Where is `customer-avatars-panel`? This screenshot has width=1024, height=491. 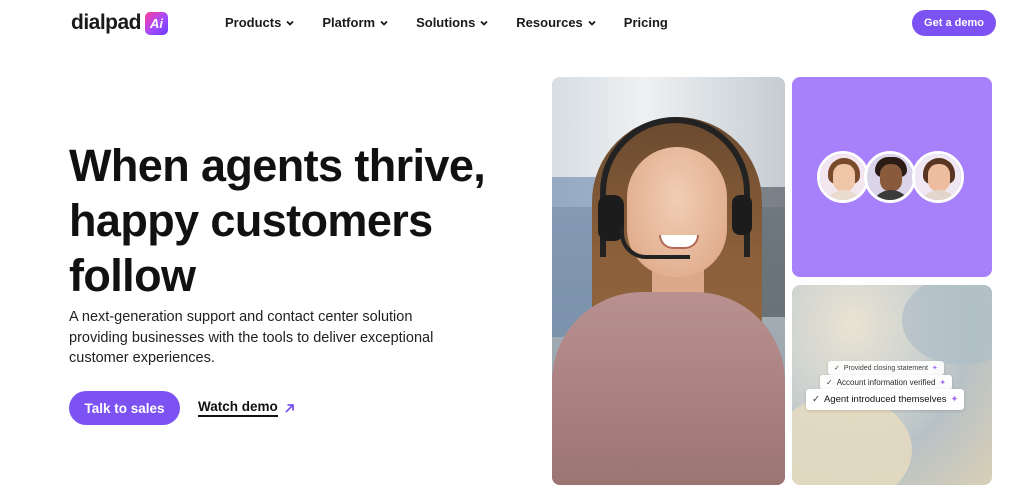 customer-avatars-panel is located at coordinates (892, 177).